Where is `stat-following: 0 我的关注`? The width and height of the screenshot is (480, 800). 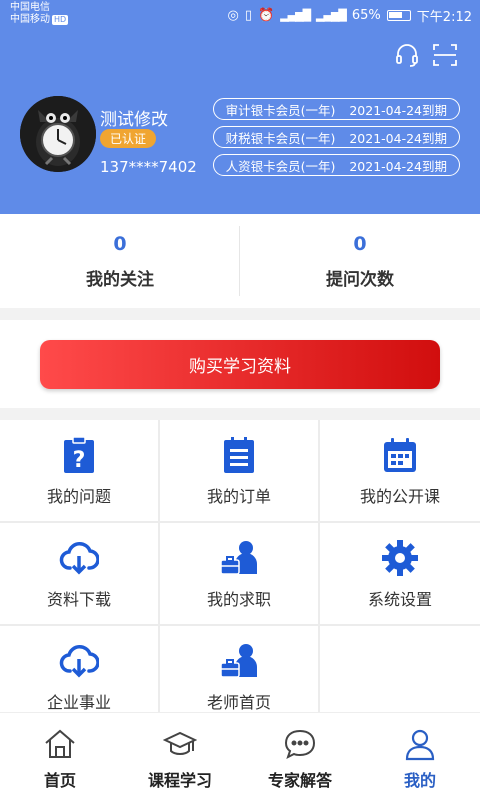 stat-following: 0 我的关注 is located at coordinates (120, 261).